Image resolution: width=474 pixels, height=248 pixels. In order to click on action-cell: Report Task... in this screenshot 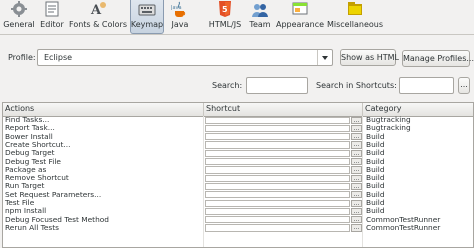, I will do `click(30, 128)`.